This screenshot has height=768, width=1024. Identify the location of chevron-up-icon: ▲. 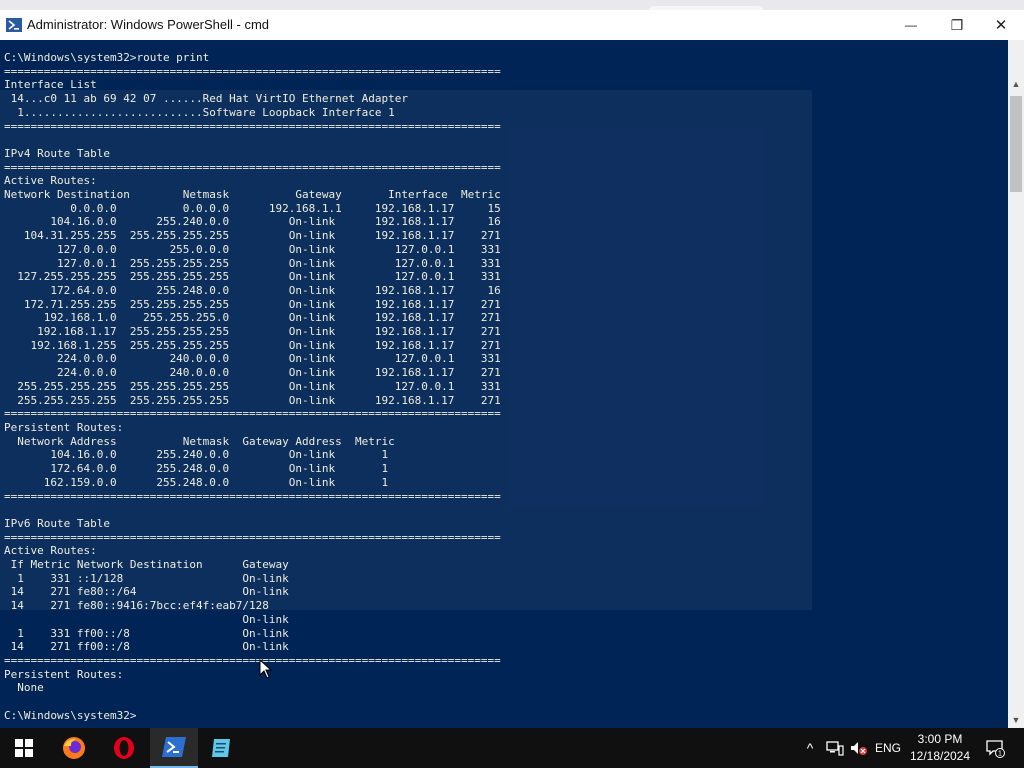
(1016, 84).